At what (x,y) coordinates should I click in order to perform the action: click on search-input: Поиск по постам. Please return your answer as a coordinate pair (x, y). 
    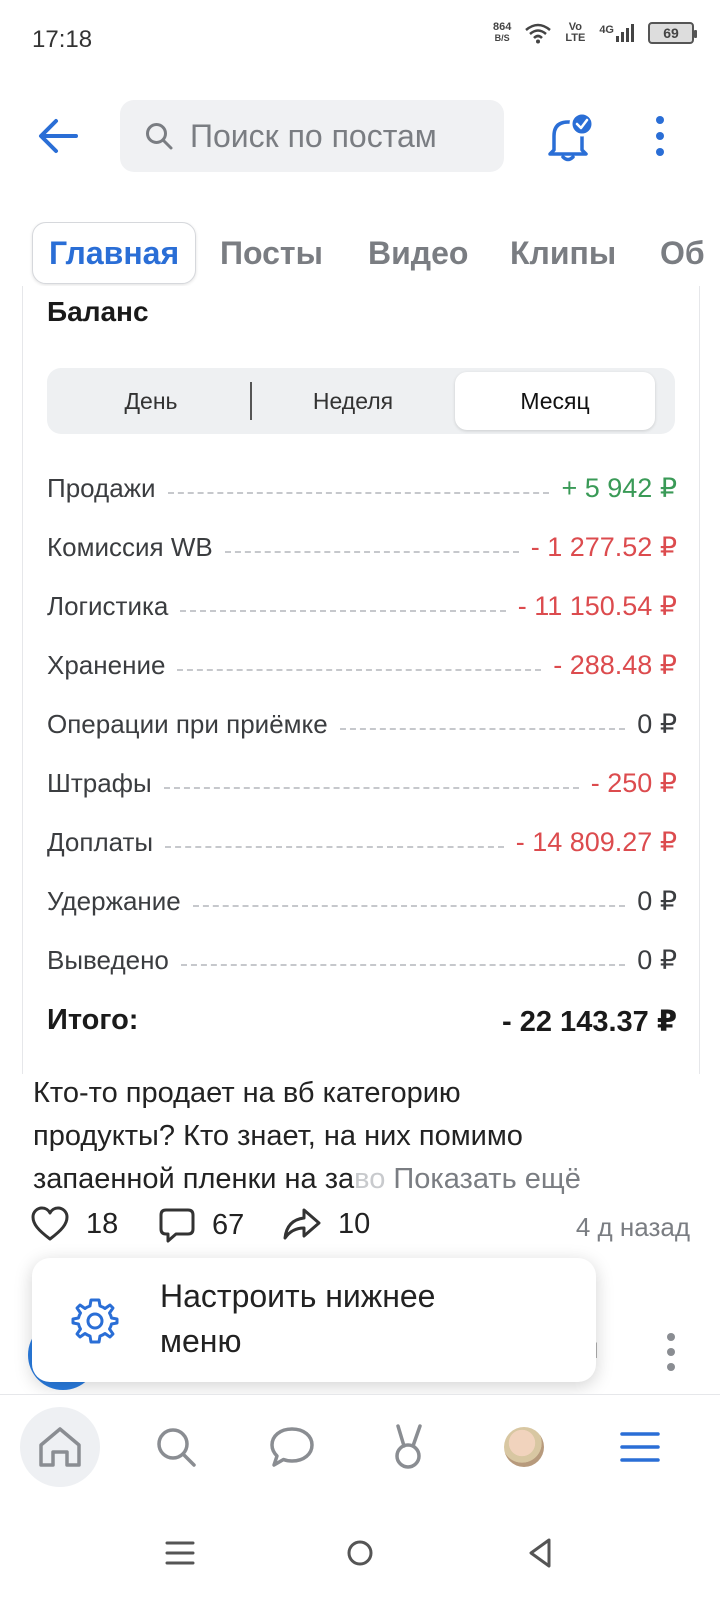
    Looking at the image, I should click on (312, 136).